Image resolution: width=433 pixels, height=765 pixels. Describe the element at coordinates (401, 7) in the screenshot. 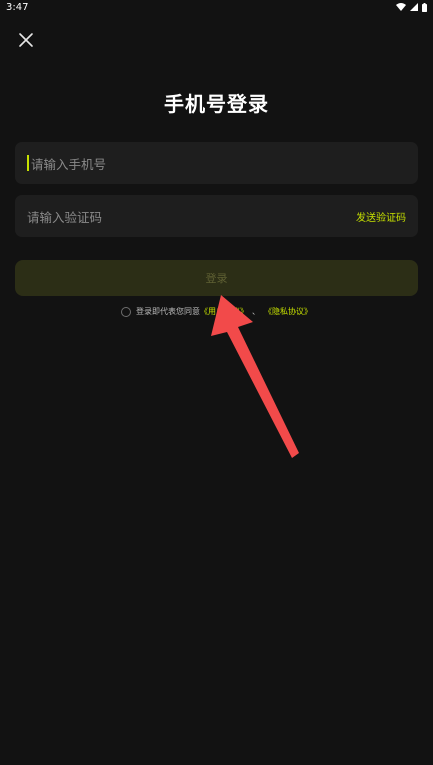

I see `wifi-icon` at that location.